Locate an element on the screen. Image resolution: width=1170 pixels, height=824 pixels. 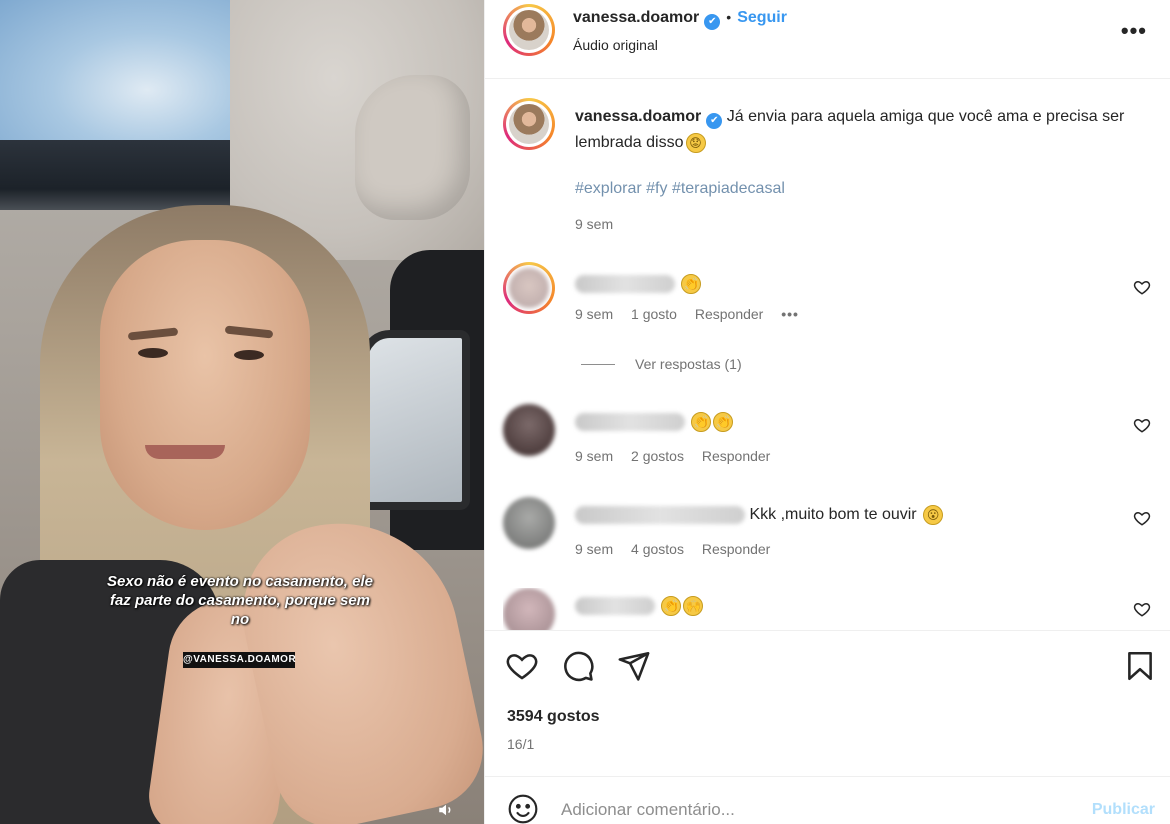
mute-button is located at coordinates (446, 810).